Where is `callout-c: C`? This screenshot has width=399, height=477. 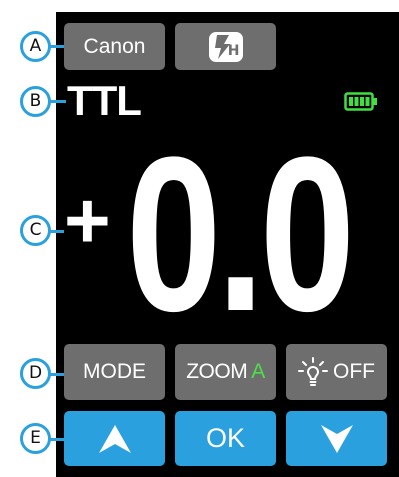 callout-c: C is located at coordinates (35, 230).